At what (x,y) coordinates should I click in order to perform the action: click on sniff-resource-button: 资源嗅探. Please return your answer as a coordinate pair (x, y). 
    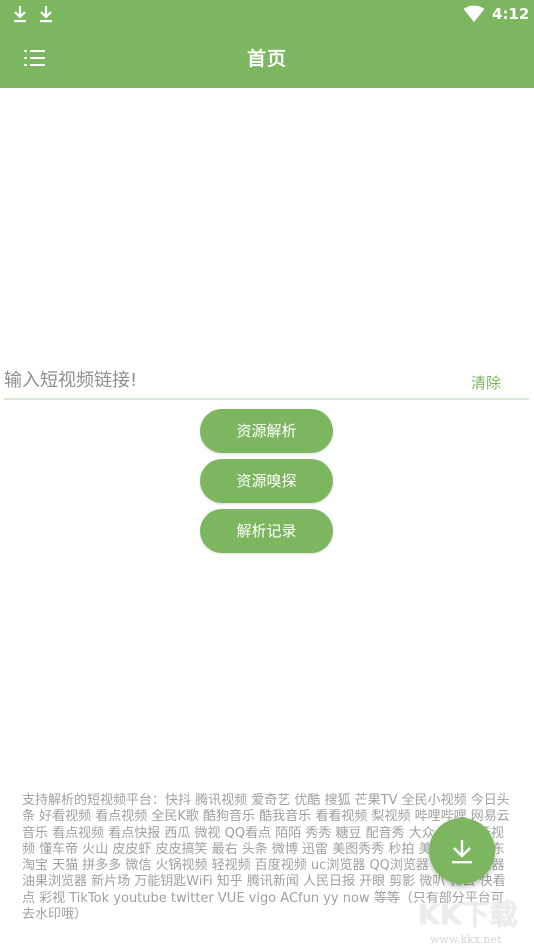
    Looking at the image, I should click on (266, 481).